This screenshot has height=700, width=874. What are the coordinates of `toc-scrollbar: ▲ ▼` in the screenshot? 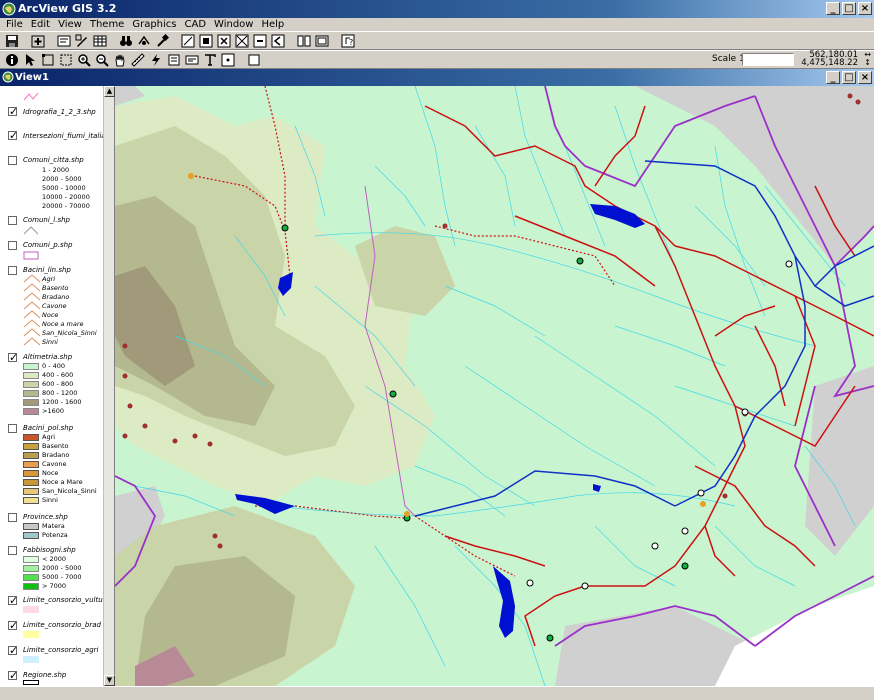 It's located at (109, 386).